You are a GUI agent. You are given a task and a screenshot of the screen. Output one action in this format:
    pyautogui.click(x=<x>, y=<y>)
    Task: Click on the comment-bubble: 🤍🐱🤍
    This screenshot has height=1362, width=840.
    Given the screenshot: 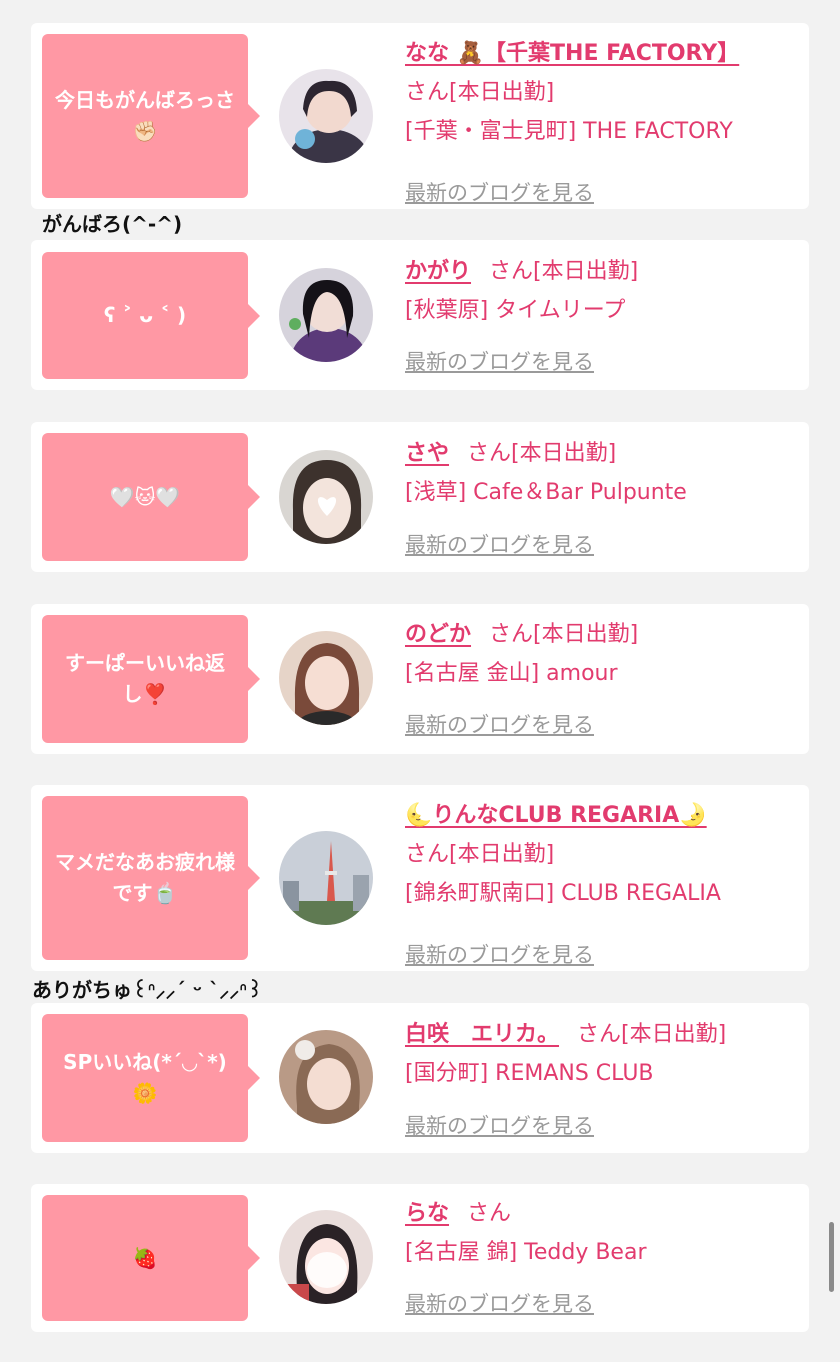 What is the action you would take?
    pyautogui.click(x=151, y=497)
    